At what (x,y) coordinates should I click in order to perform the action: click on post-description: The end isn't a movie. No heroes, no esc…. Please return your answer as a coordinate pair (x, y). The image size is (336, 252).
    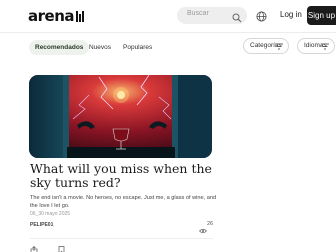
    Looking at the image, I should click on (123, 202).